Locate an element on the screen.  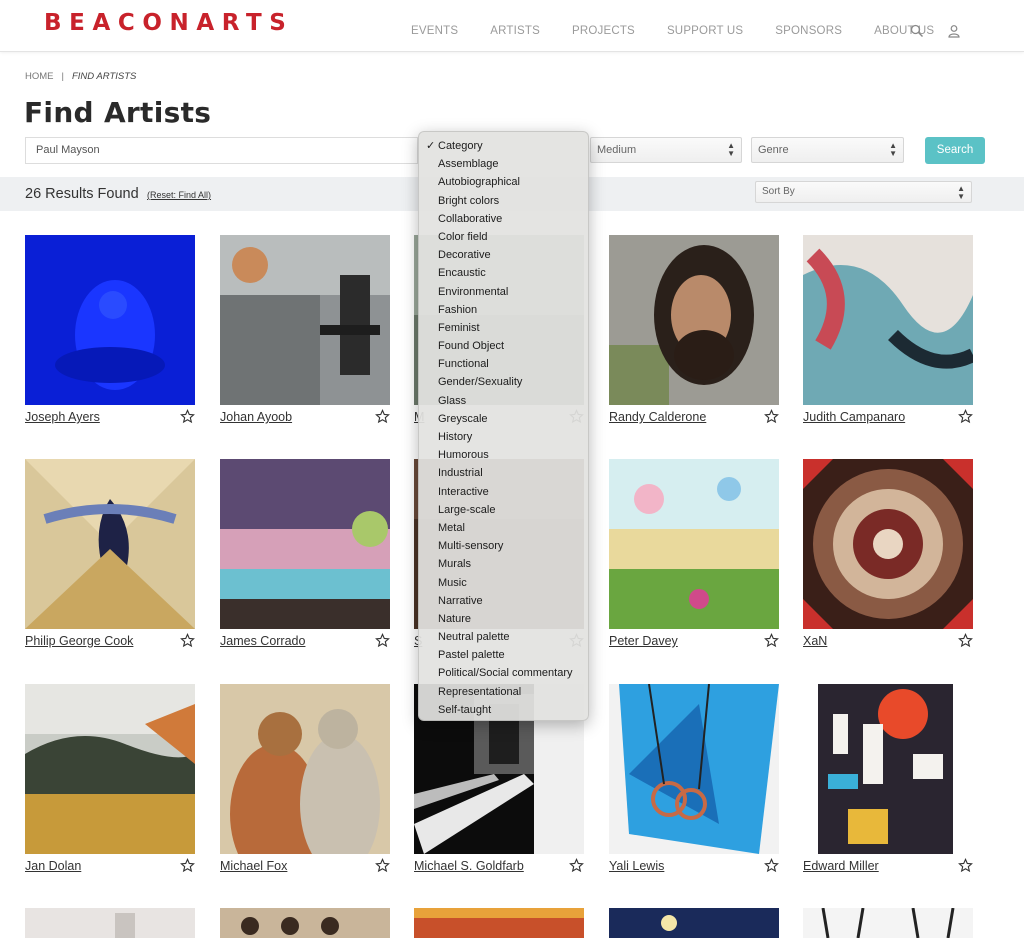
category-option: Assemblage is located at coordinates (503, 164).